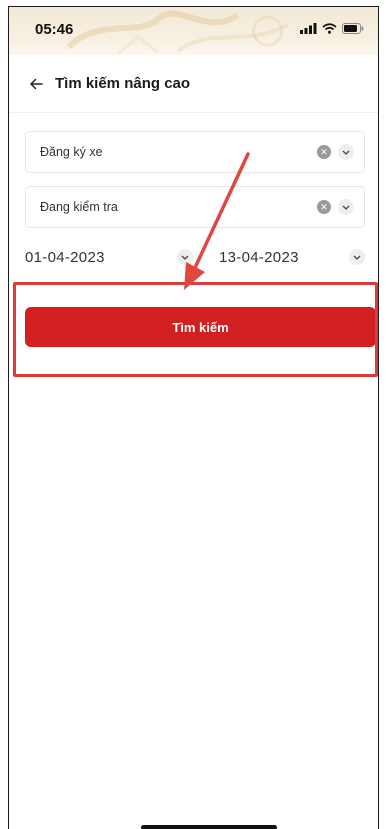 This screenshot has width=386, height=829. What do you see at coordinates (195, 152) in the screenshot?
I see `registration-type-select: Đăng ký xe ✕` at bounding box center [195, 152].